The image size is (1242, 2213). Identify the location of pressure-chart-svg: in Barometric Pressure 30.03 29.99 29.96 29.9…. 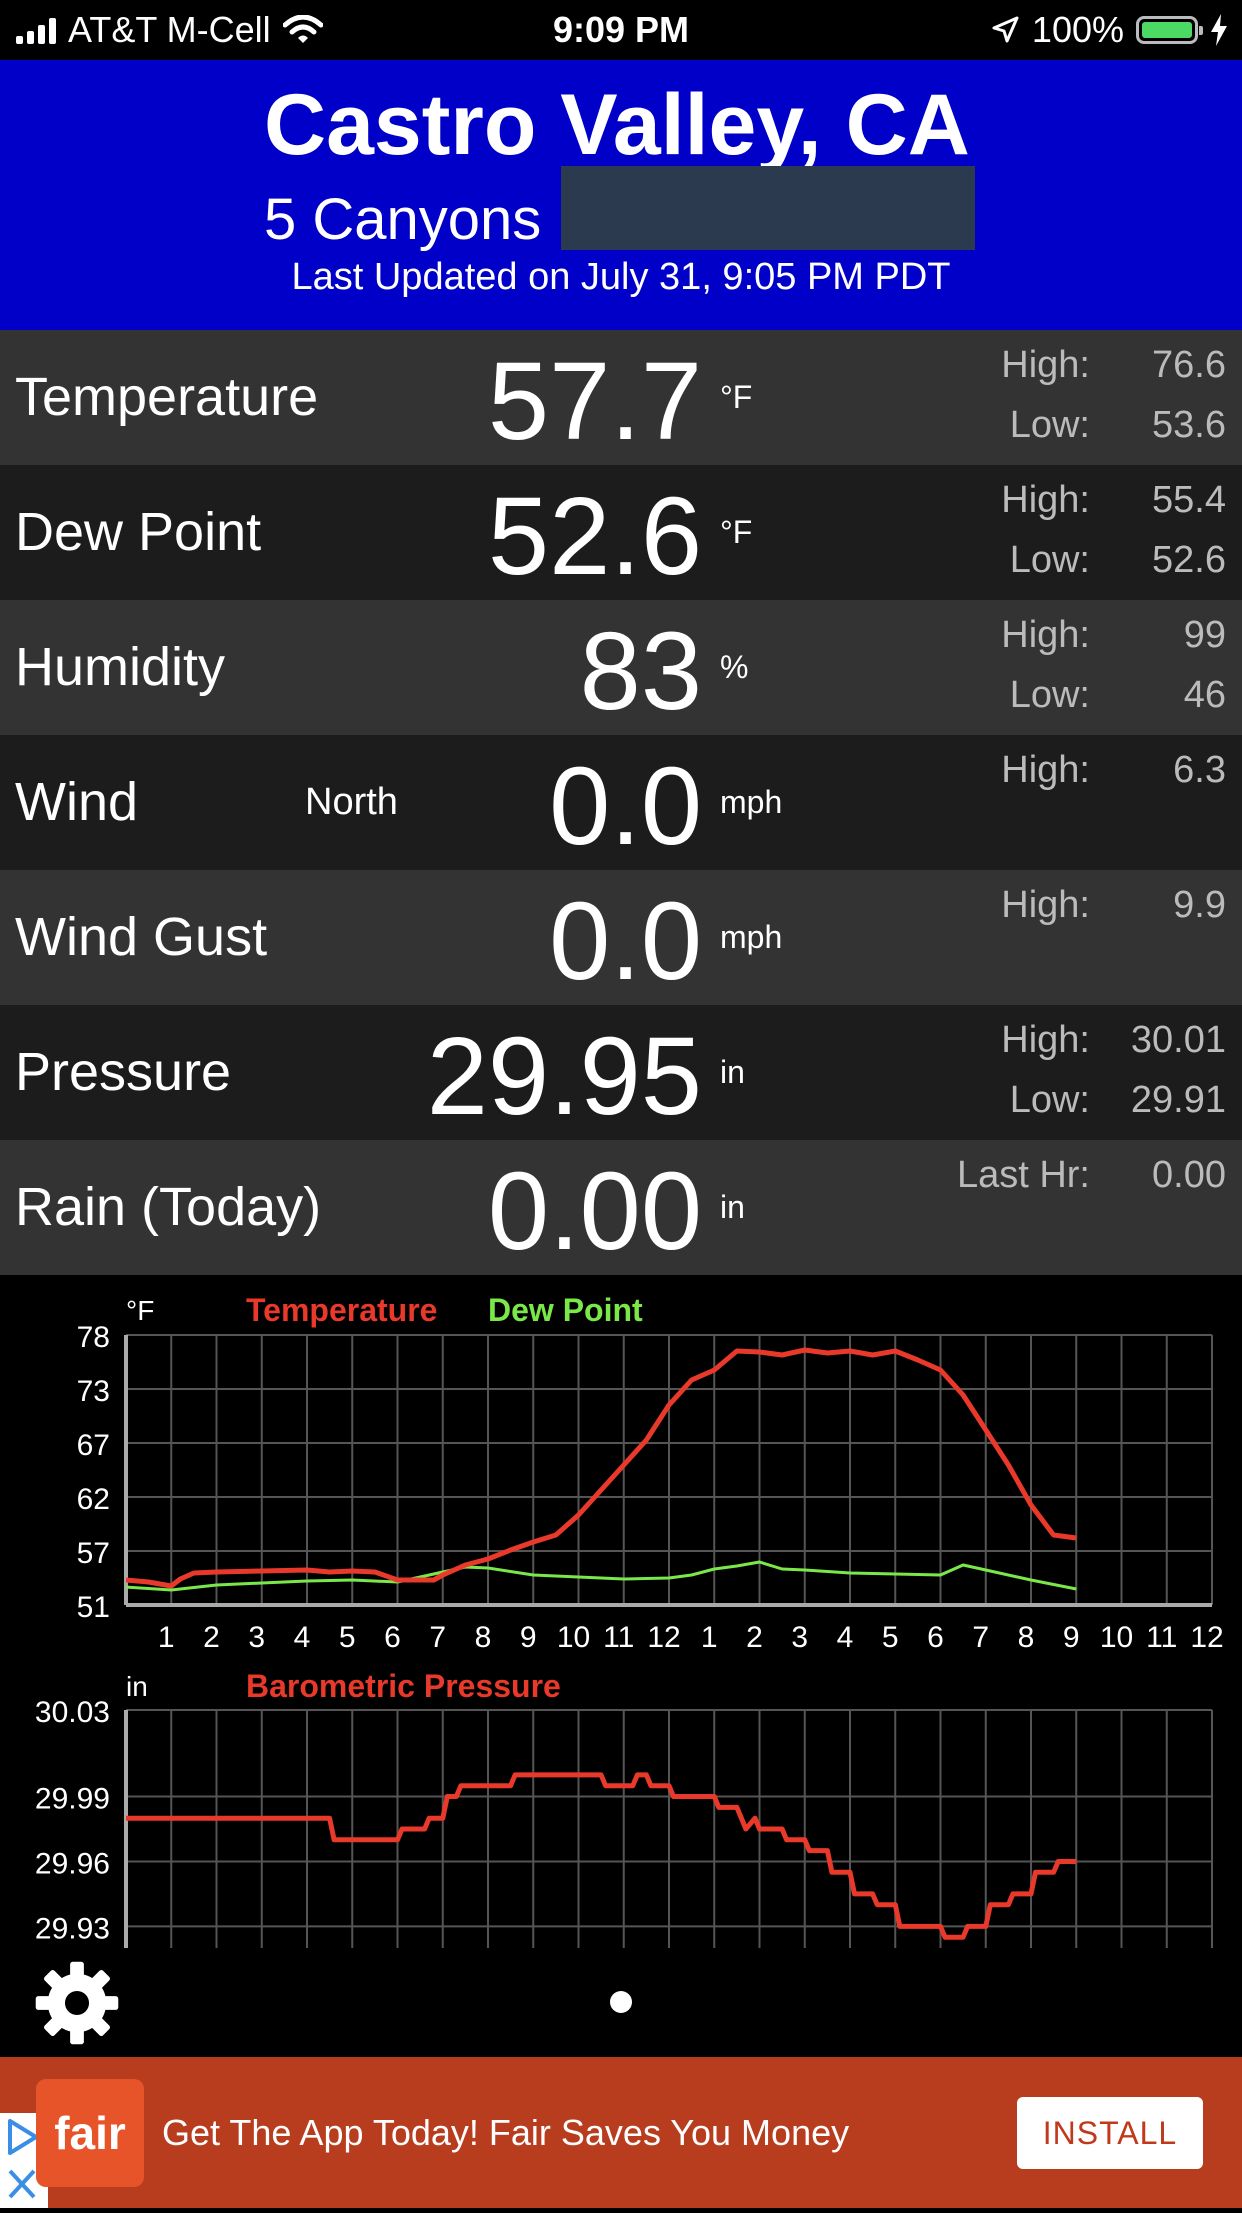
(624, 1808).